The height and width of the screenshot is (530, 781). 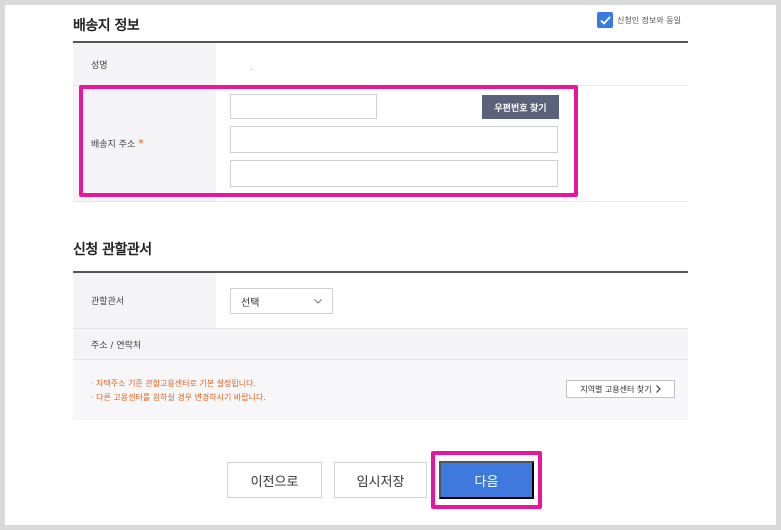 I want to click on office-section-title: 신청 관할관서, so click(x=112, y=250).